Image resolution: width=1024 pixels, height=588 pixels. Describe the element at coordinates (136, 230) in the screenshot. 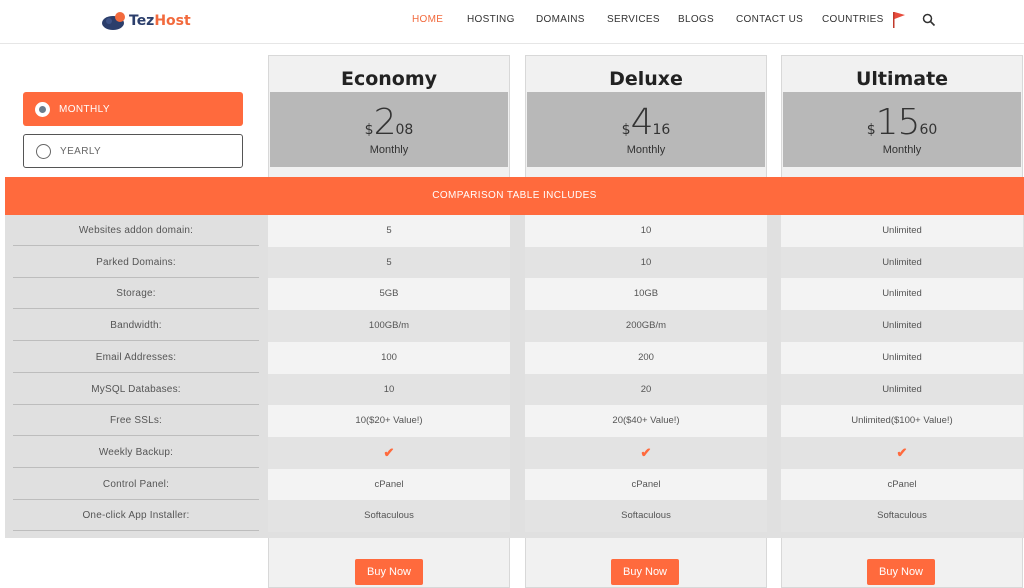

I see `row-label: Websites addon domain:` at that location.